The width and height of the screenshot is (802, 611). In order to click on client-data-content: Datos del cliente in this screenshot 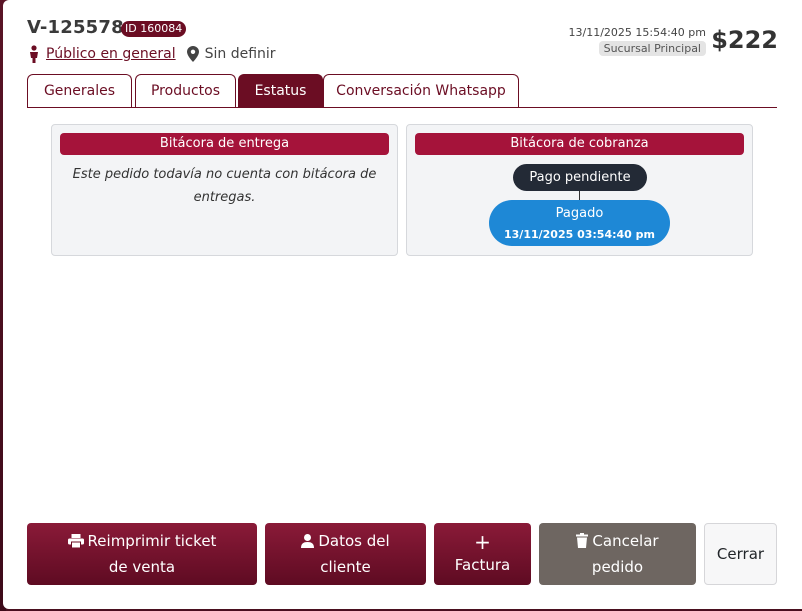, I will do `click(346, 554)`.